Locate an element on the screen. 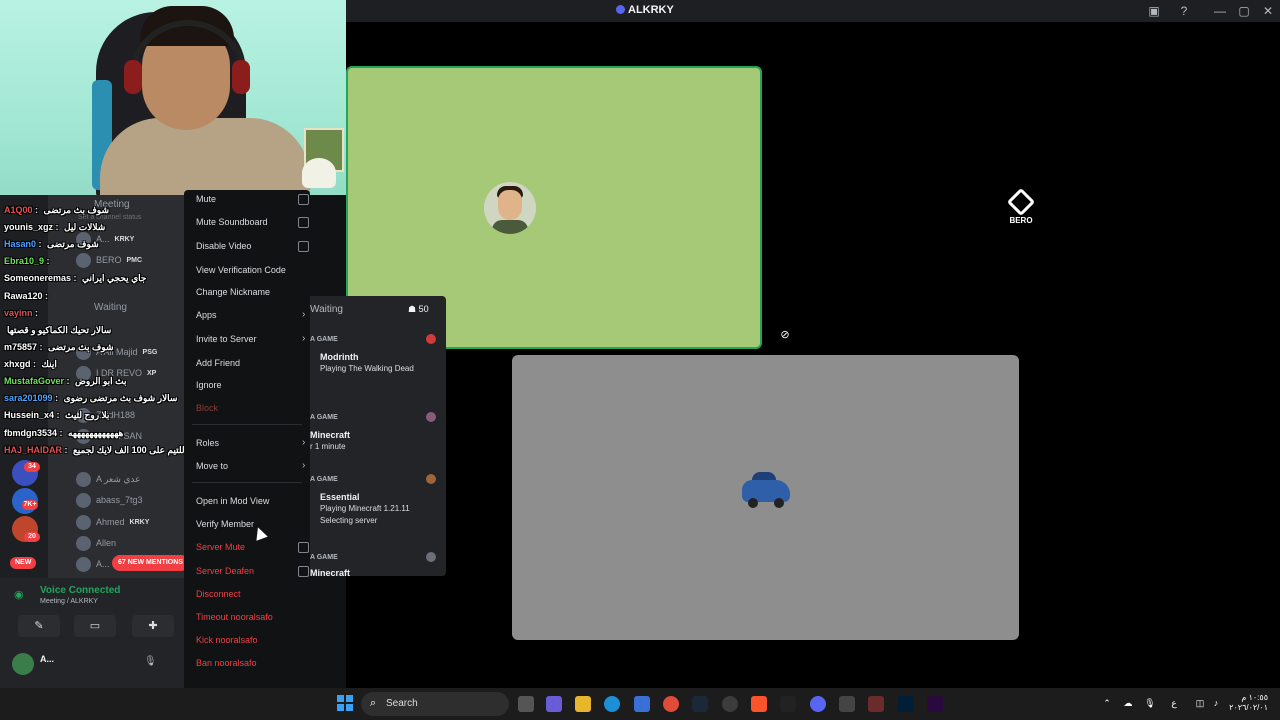 The width and height of the screenshot is (1280, 720). capcut-icon is located at coordinates (788, 704).